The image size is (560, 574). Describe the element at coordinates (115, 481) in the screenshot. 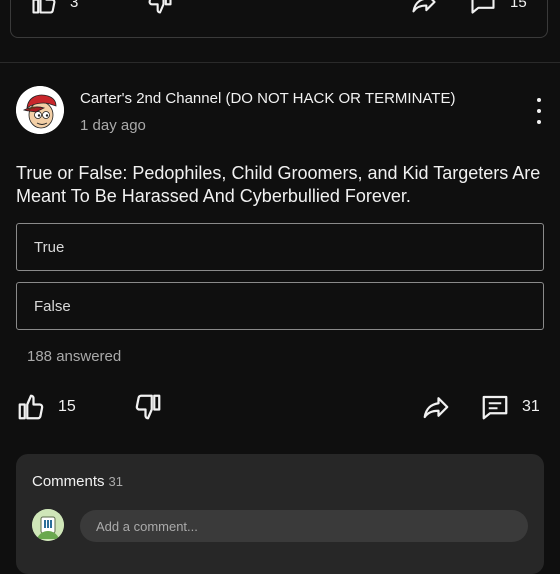

I see `comments-count: 31` at that location.